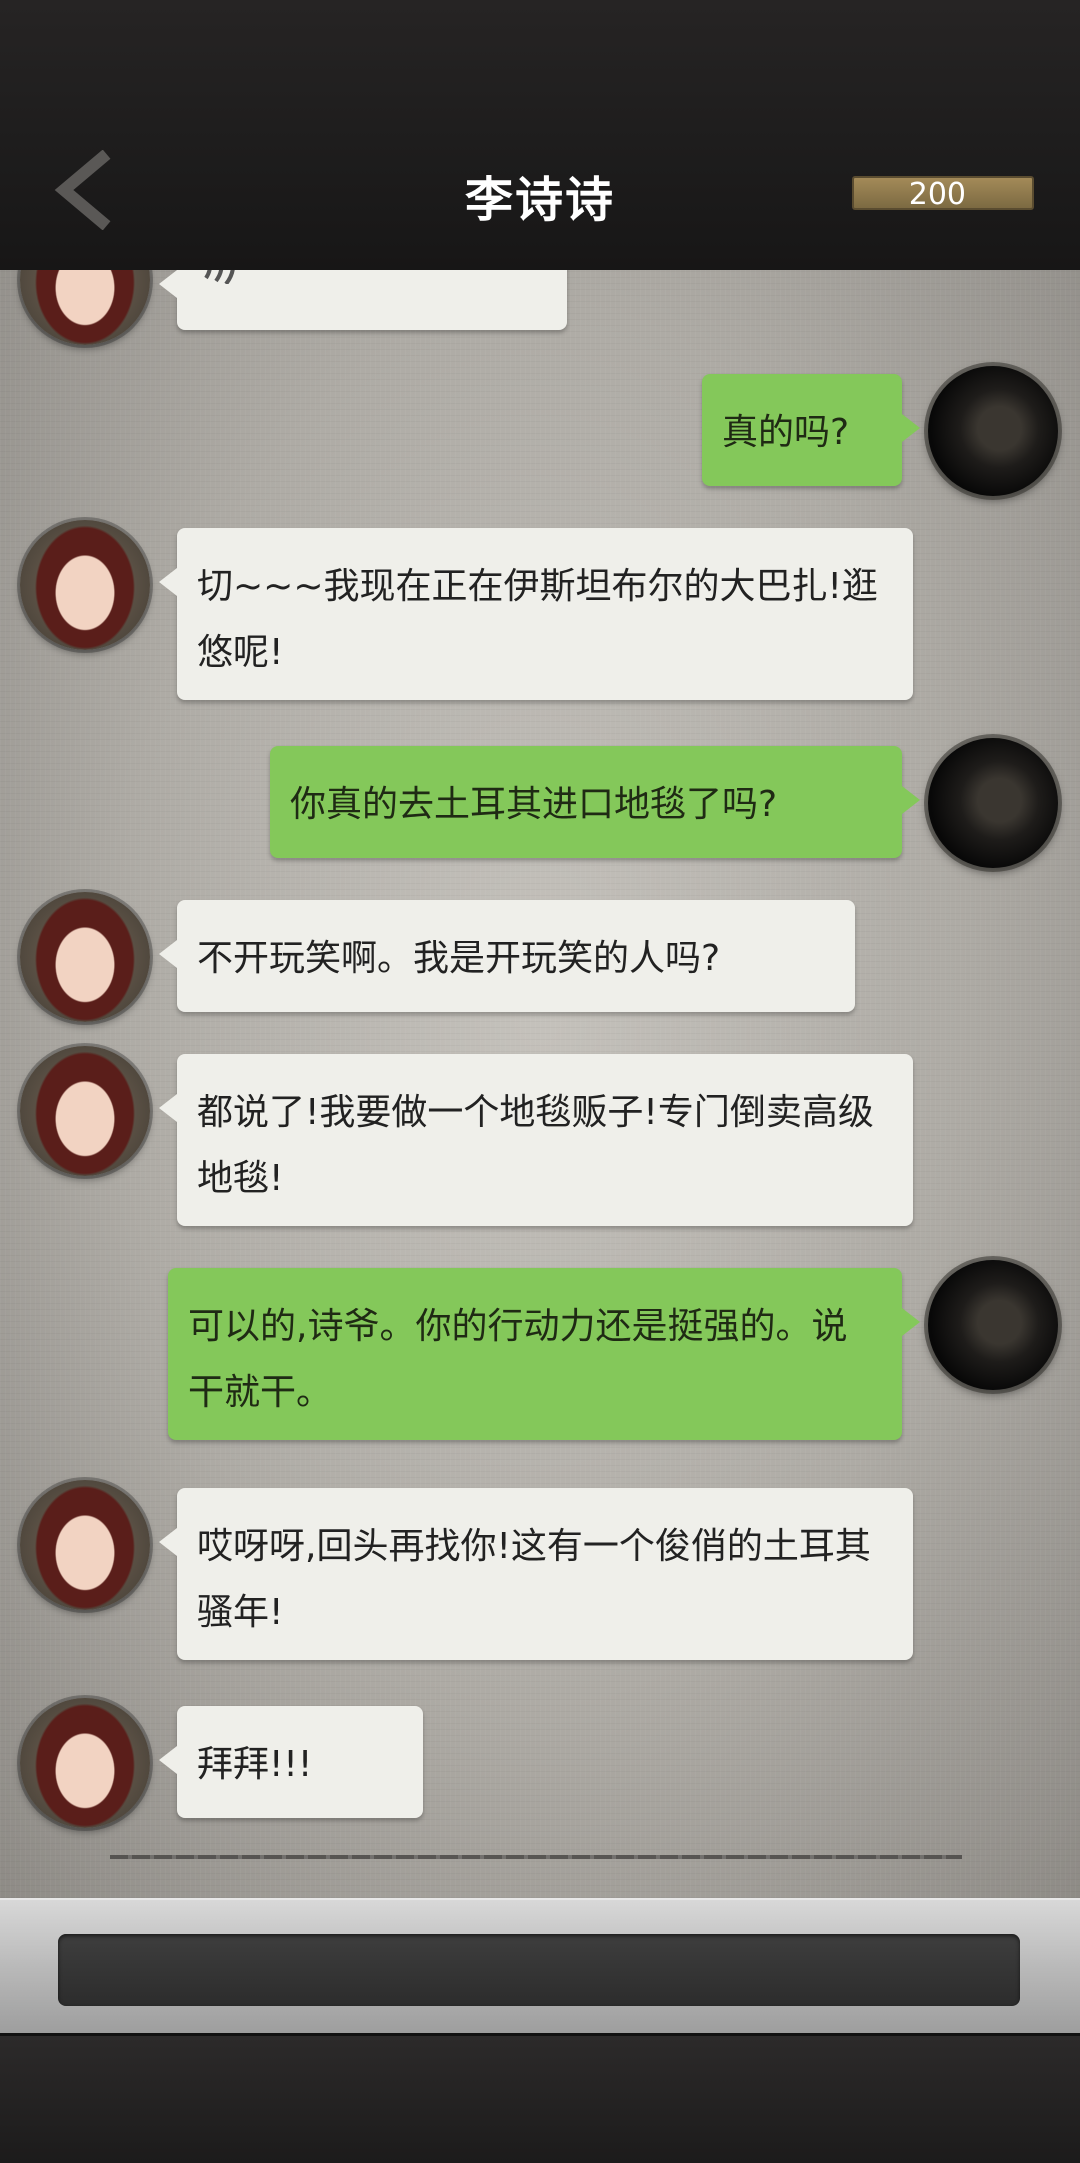 This screenshot has height=2163, width=1080. I want to click on outgoing-message: 真的吗?, so click(811, 430).